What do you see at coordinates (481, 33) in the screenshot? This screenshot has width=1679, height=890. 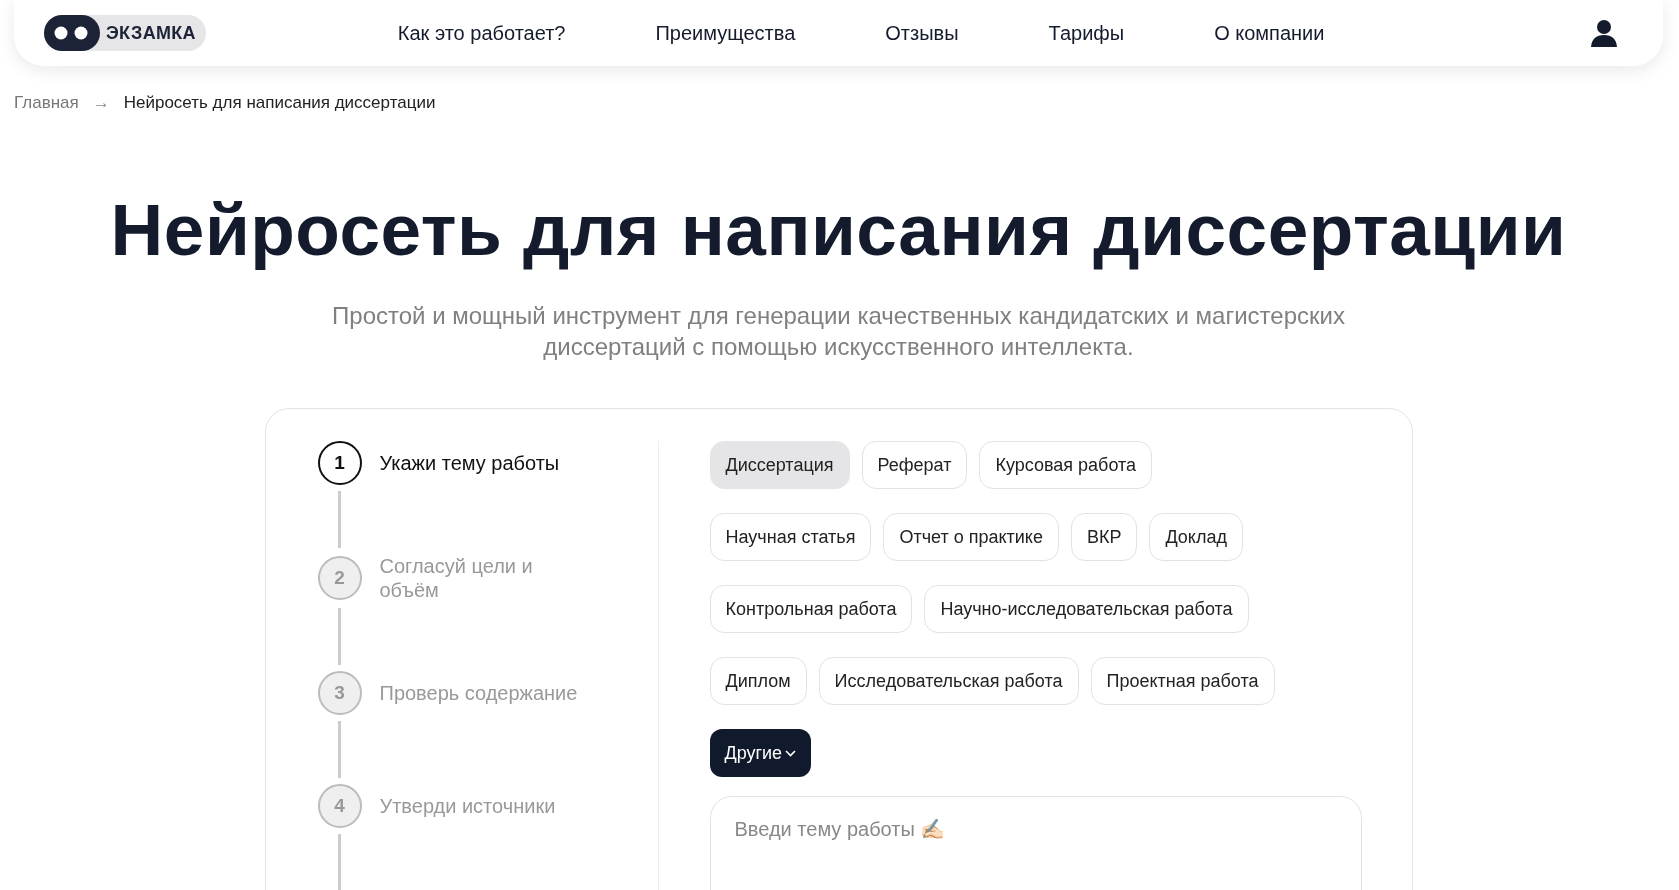 I see `nav-link: Как это работает?` at bounding box center [481, 33].